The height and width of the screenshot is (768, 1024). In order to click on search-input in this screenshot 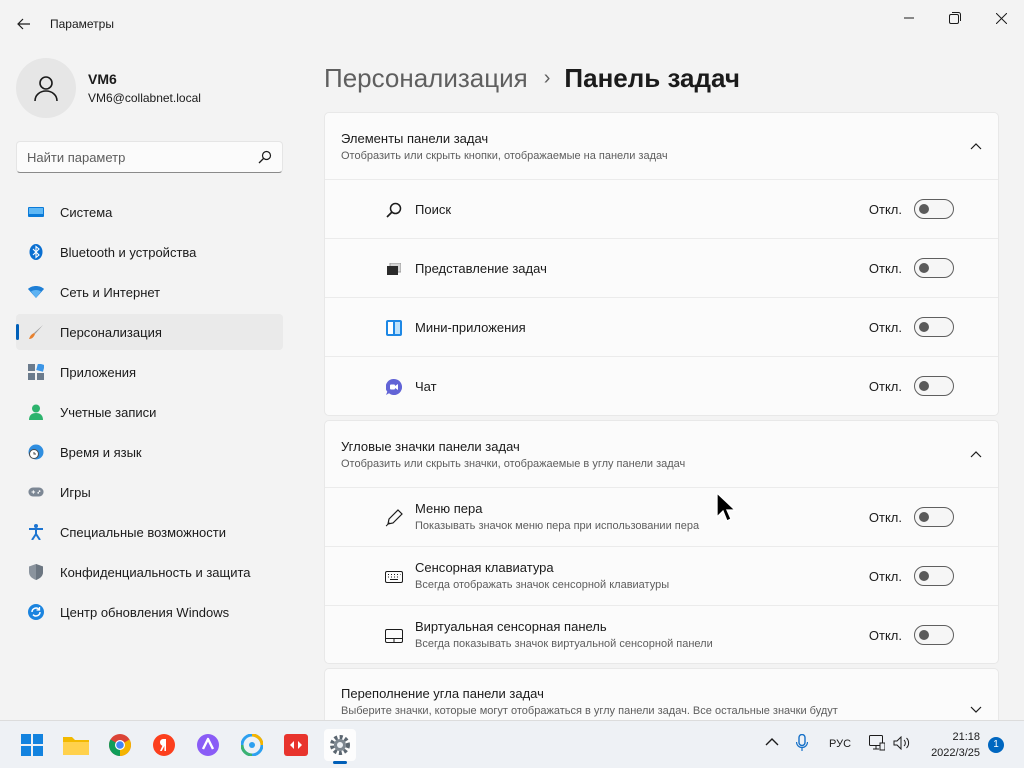, I will do `click(137, 157)`.